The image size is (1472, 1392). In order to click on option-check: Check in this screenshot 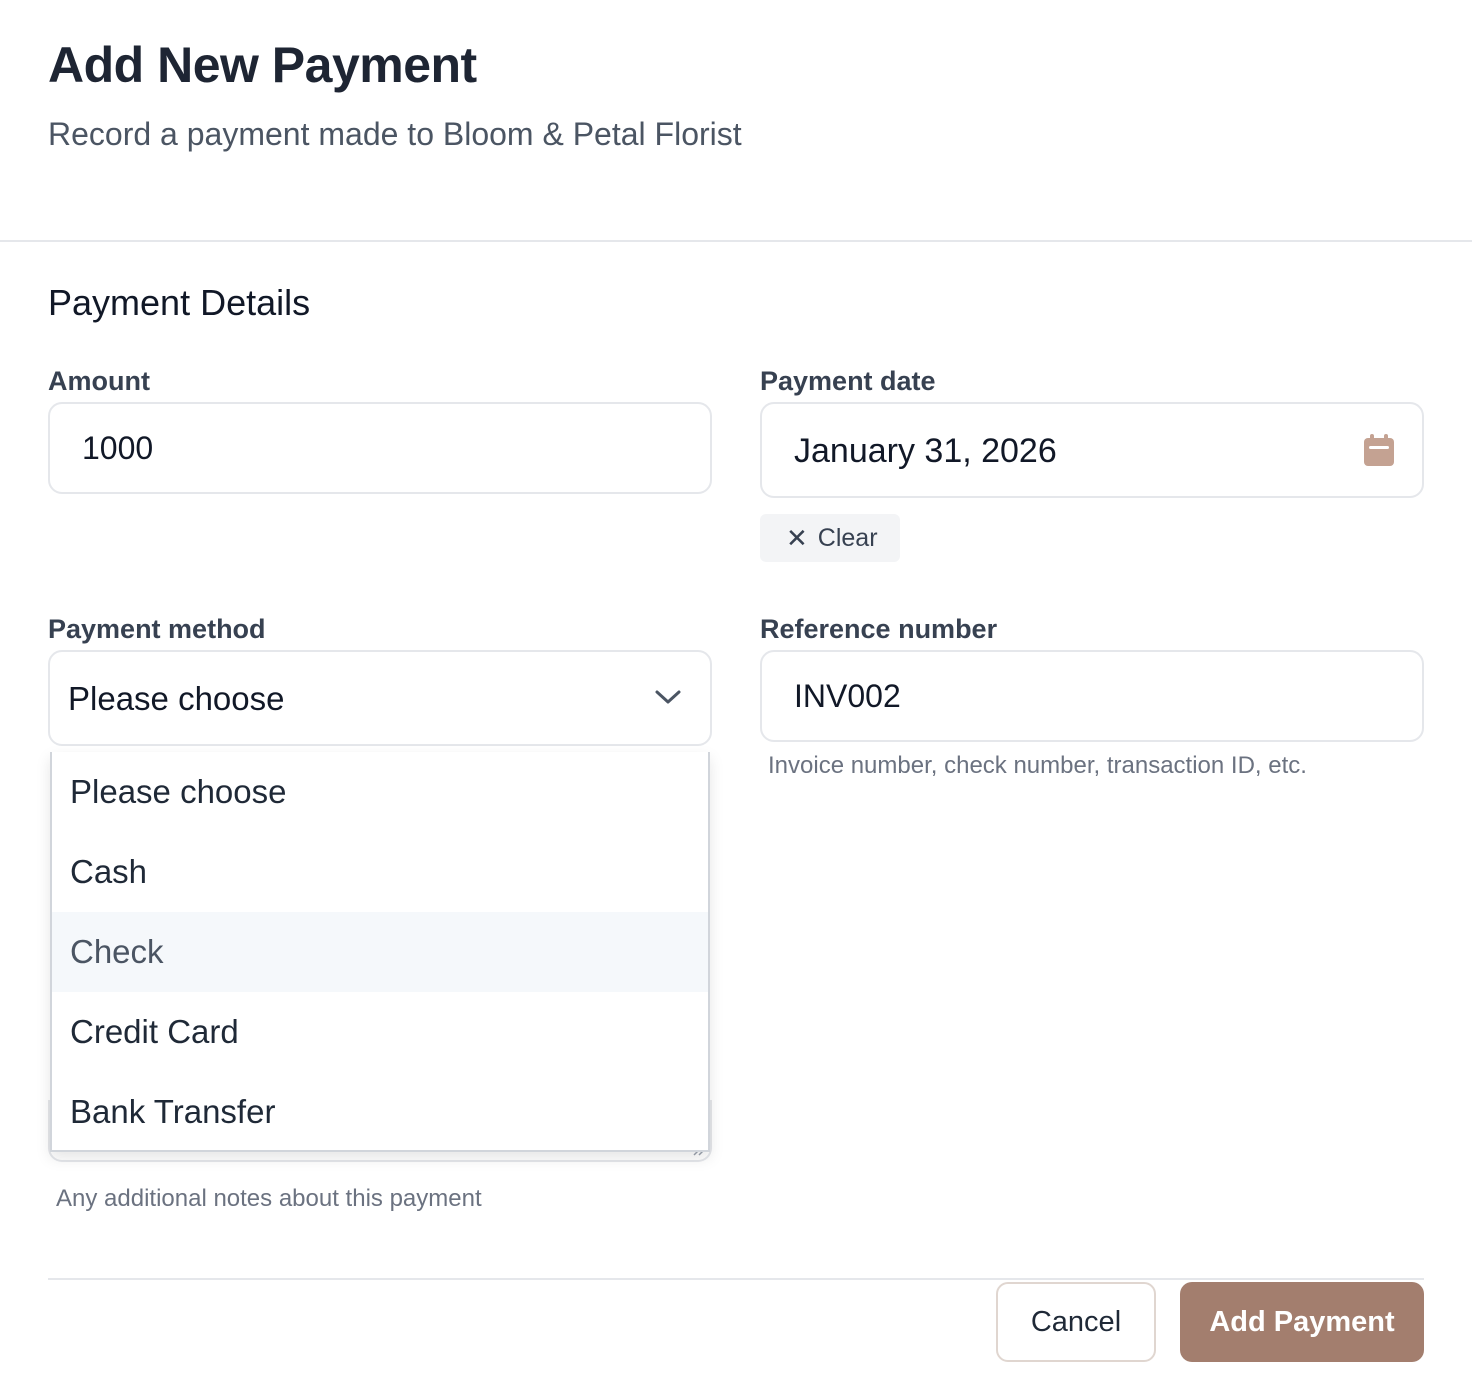, I will do `click(380, 952)`.